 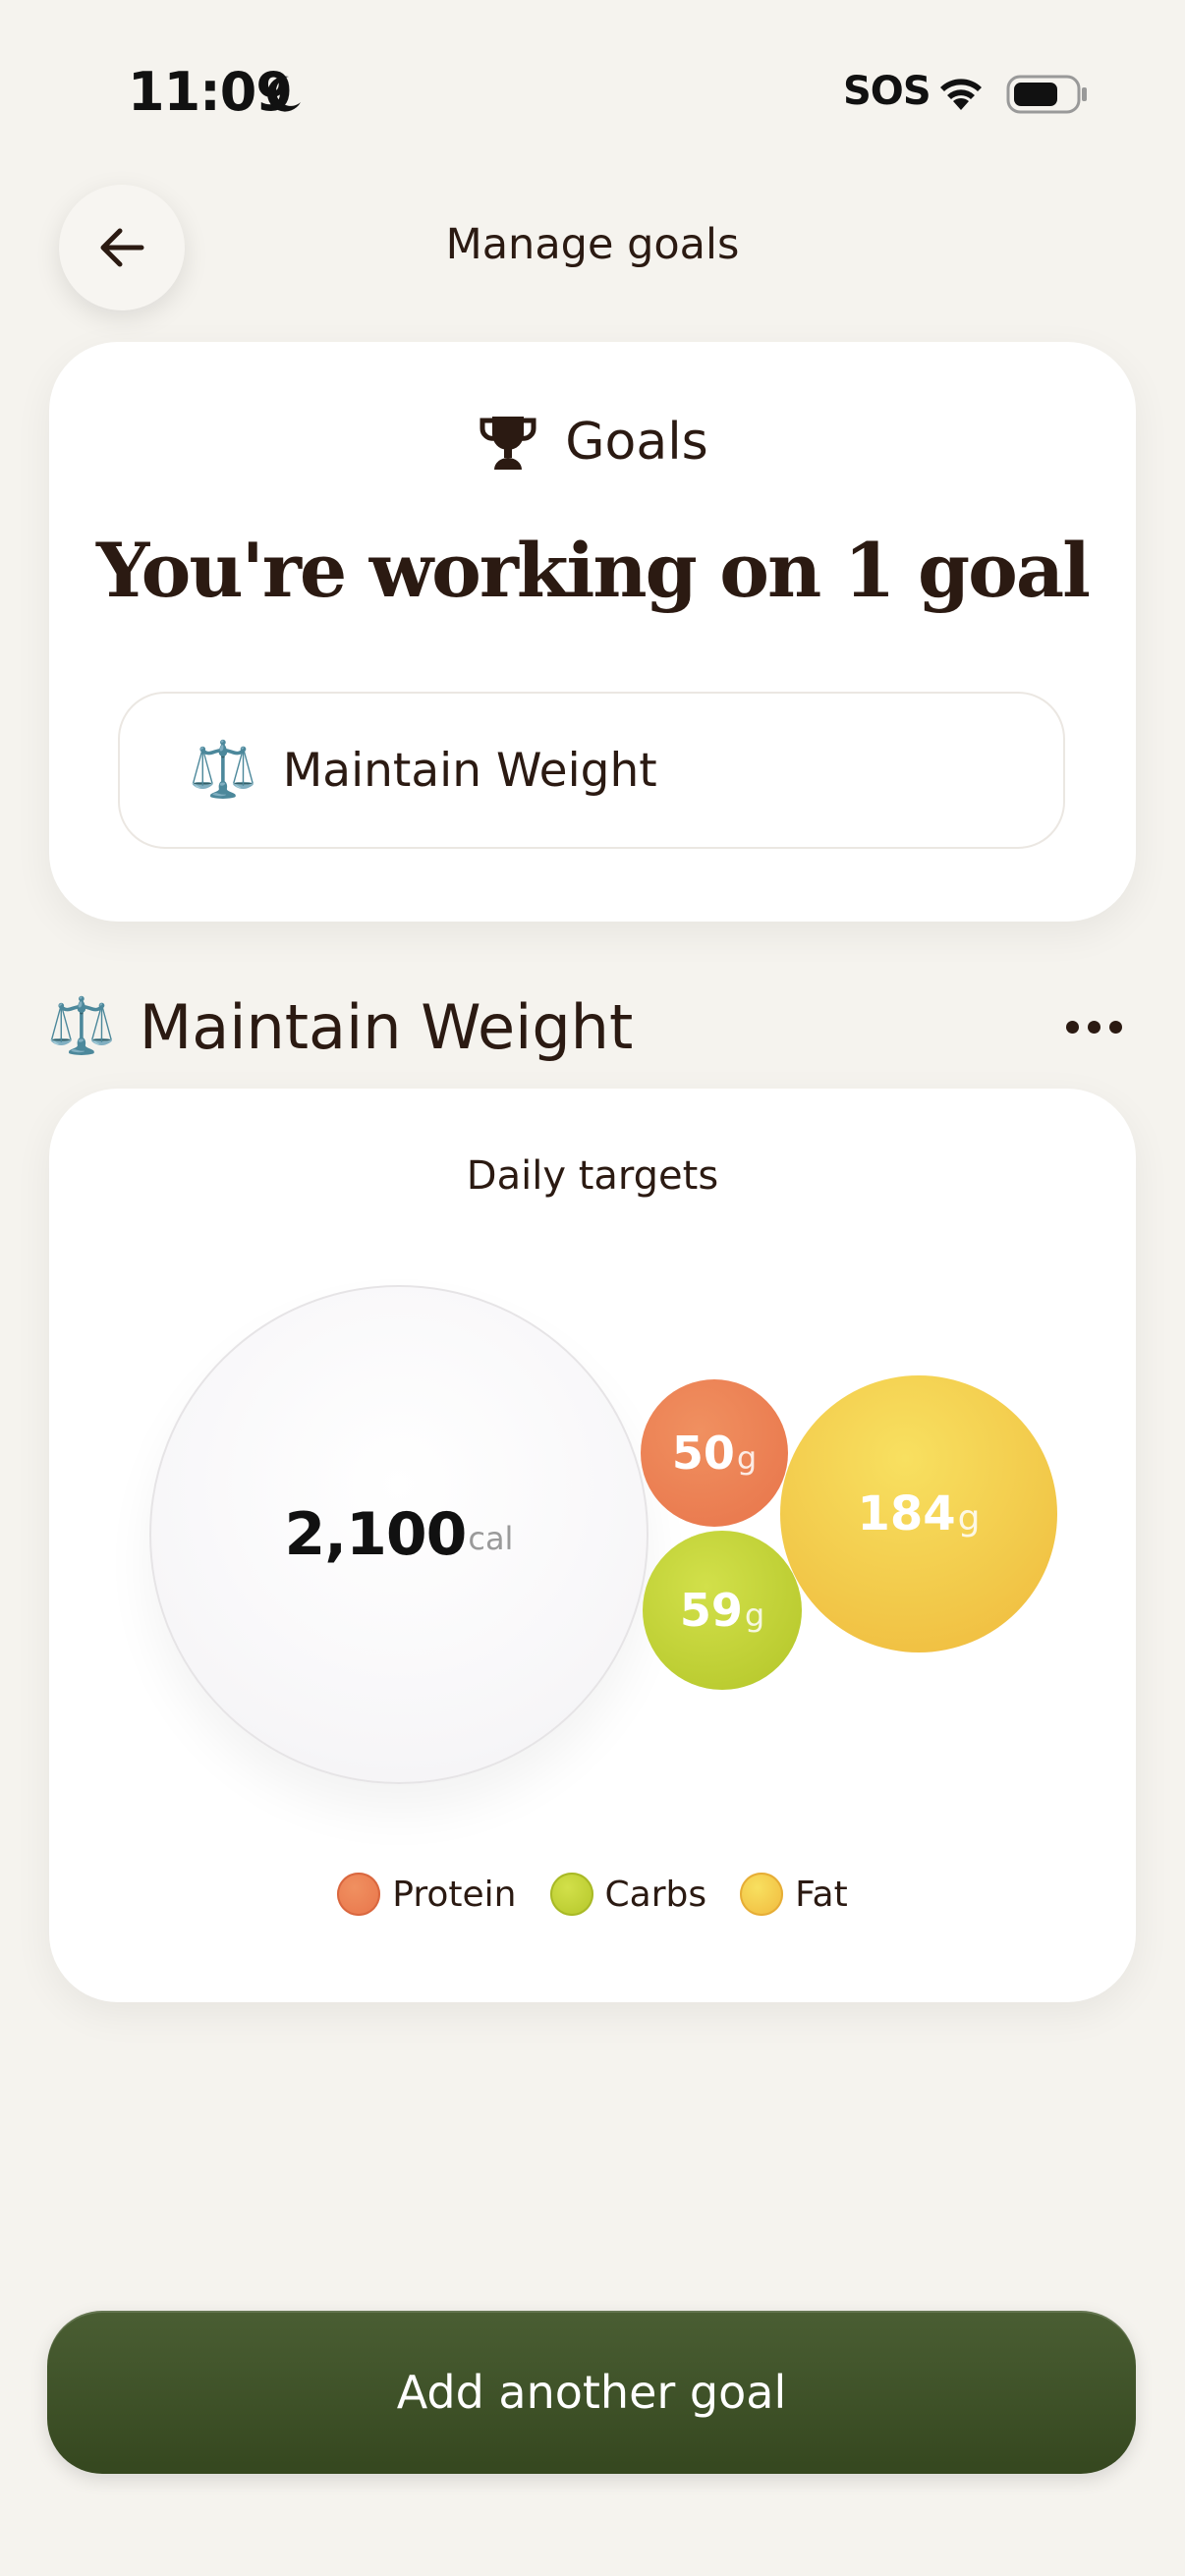 I want to click on goal-item-label: Maintain Weight, so click(x=470, y=770).